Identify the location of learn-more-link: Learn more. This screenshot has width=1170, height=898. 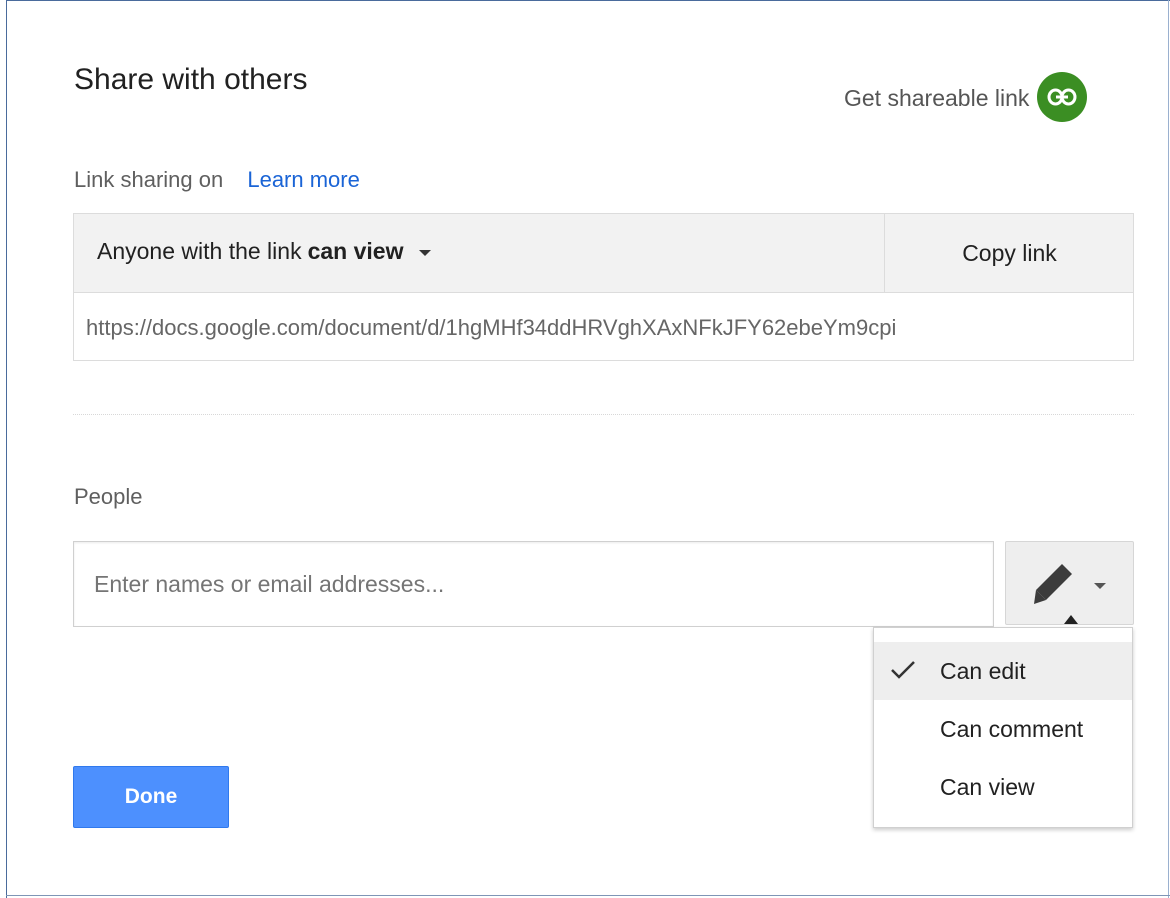
(303, 179).